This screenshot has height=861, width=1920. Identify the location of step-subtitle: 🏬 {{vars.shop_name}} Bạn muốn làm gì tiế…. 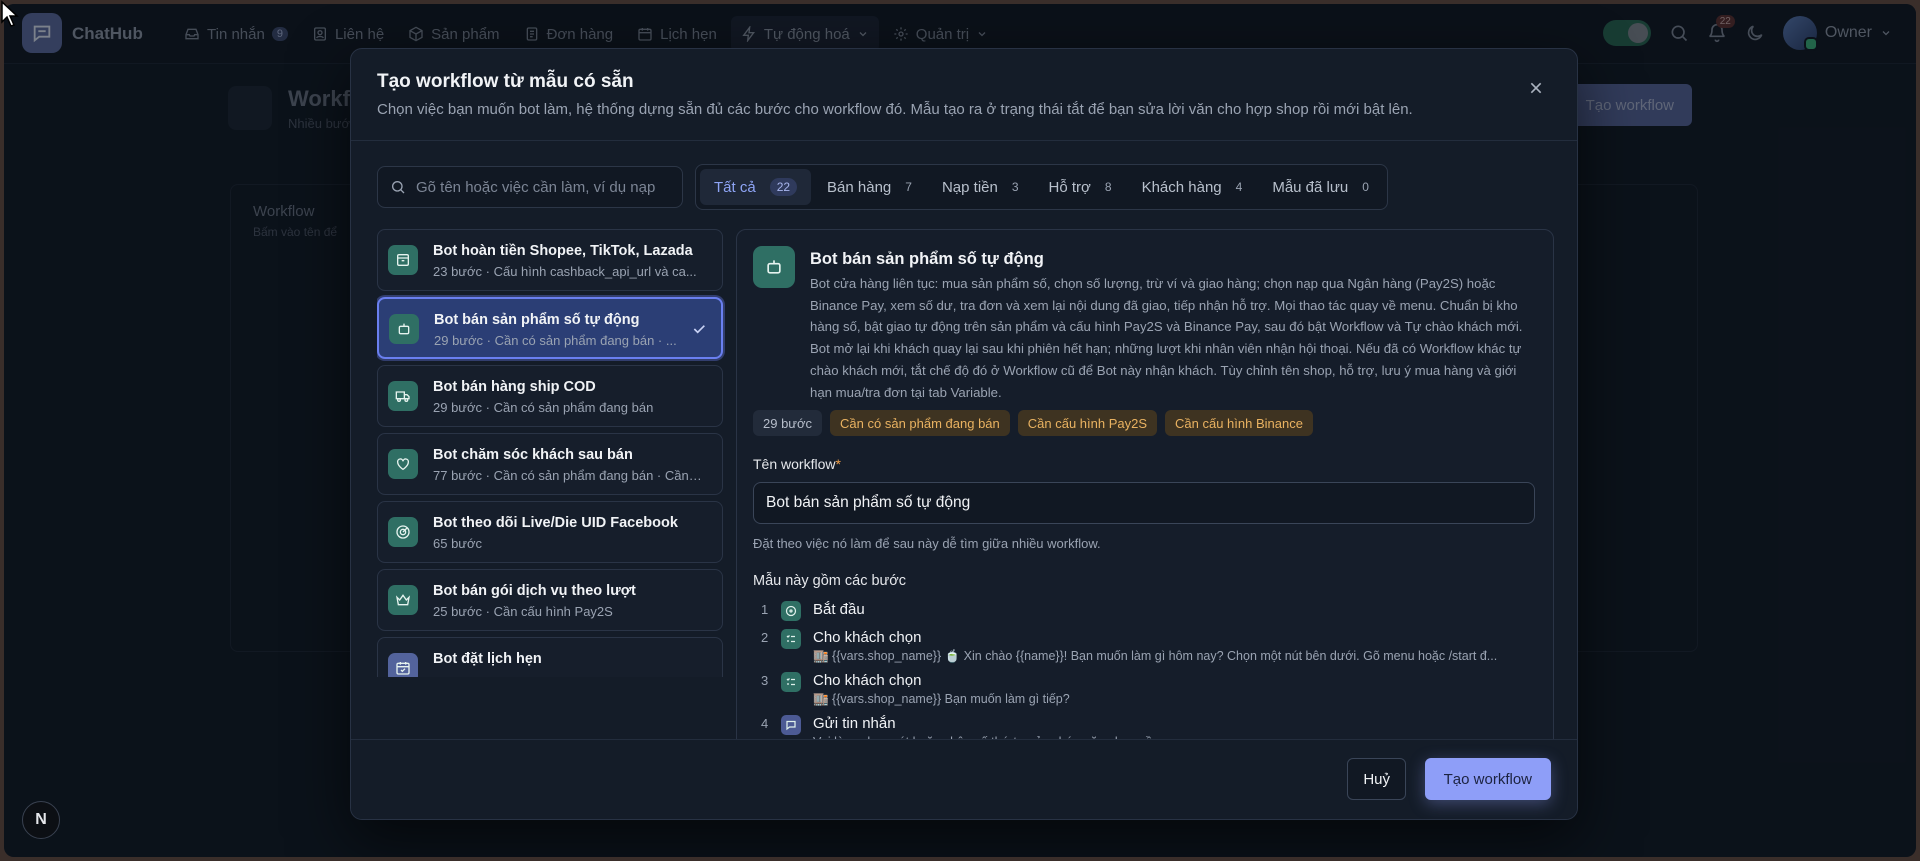
(941, 699).